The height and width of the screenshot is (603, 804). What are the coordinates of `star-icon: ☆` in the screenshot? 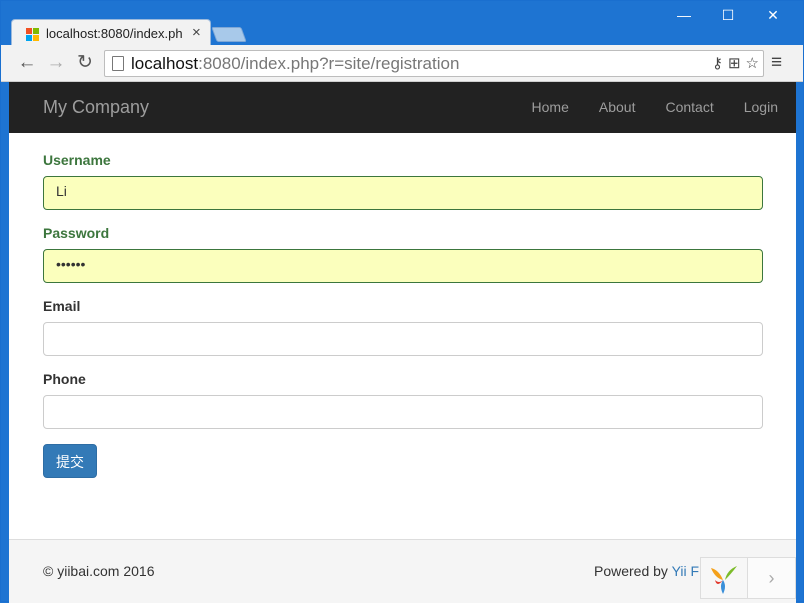 It's located at (752, 63).